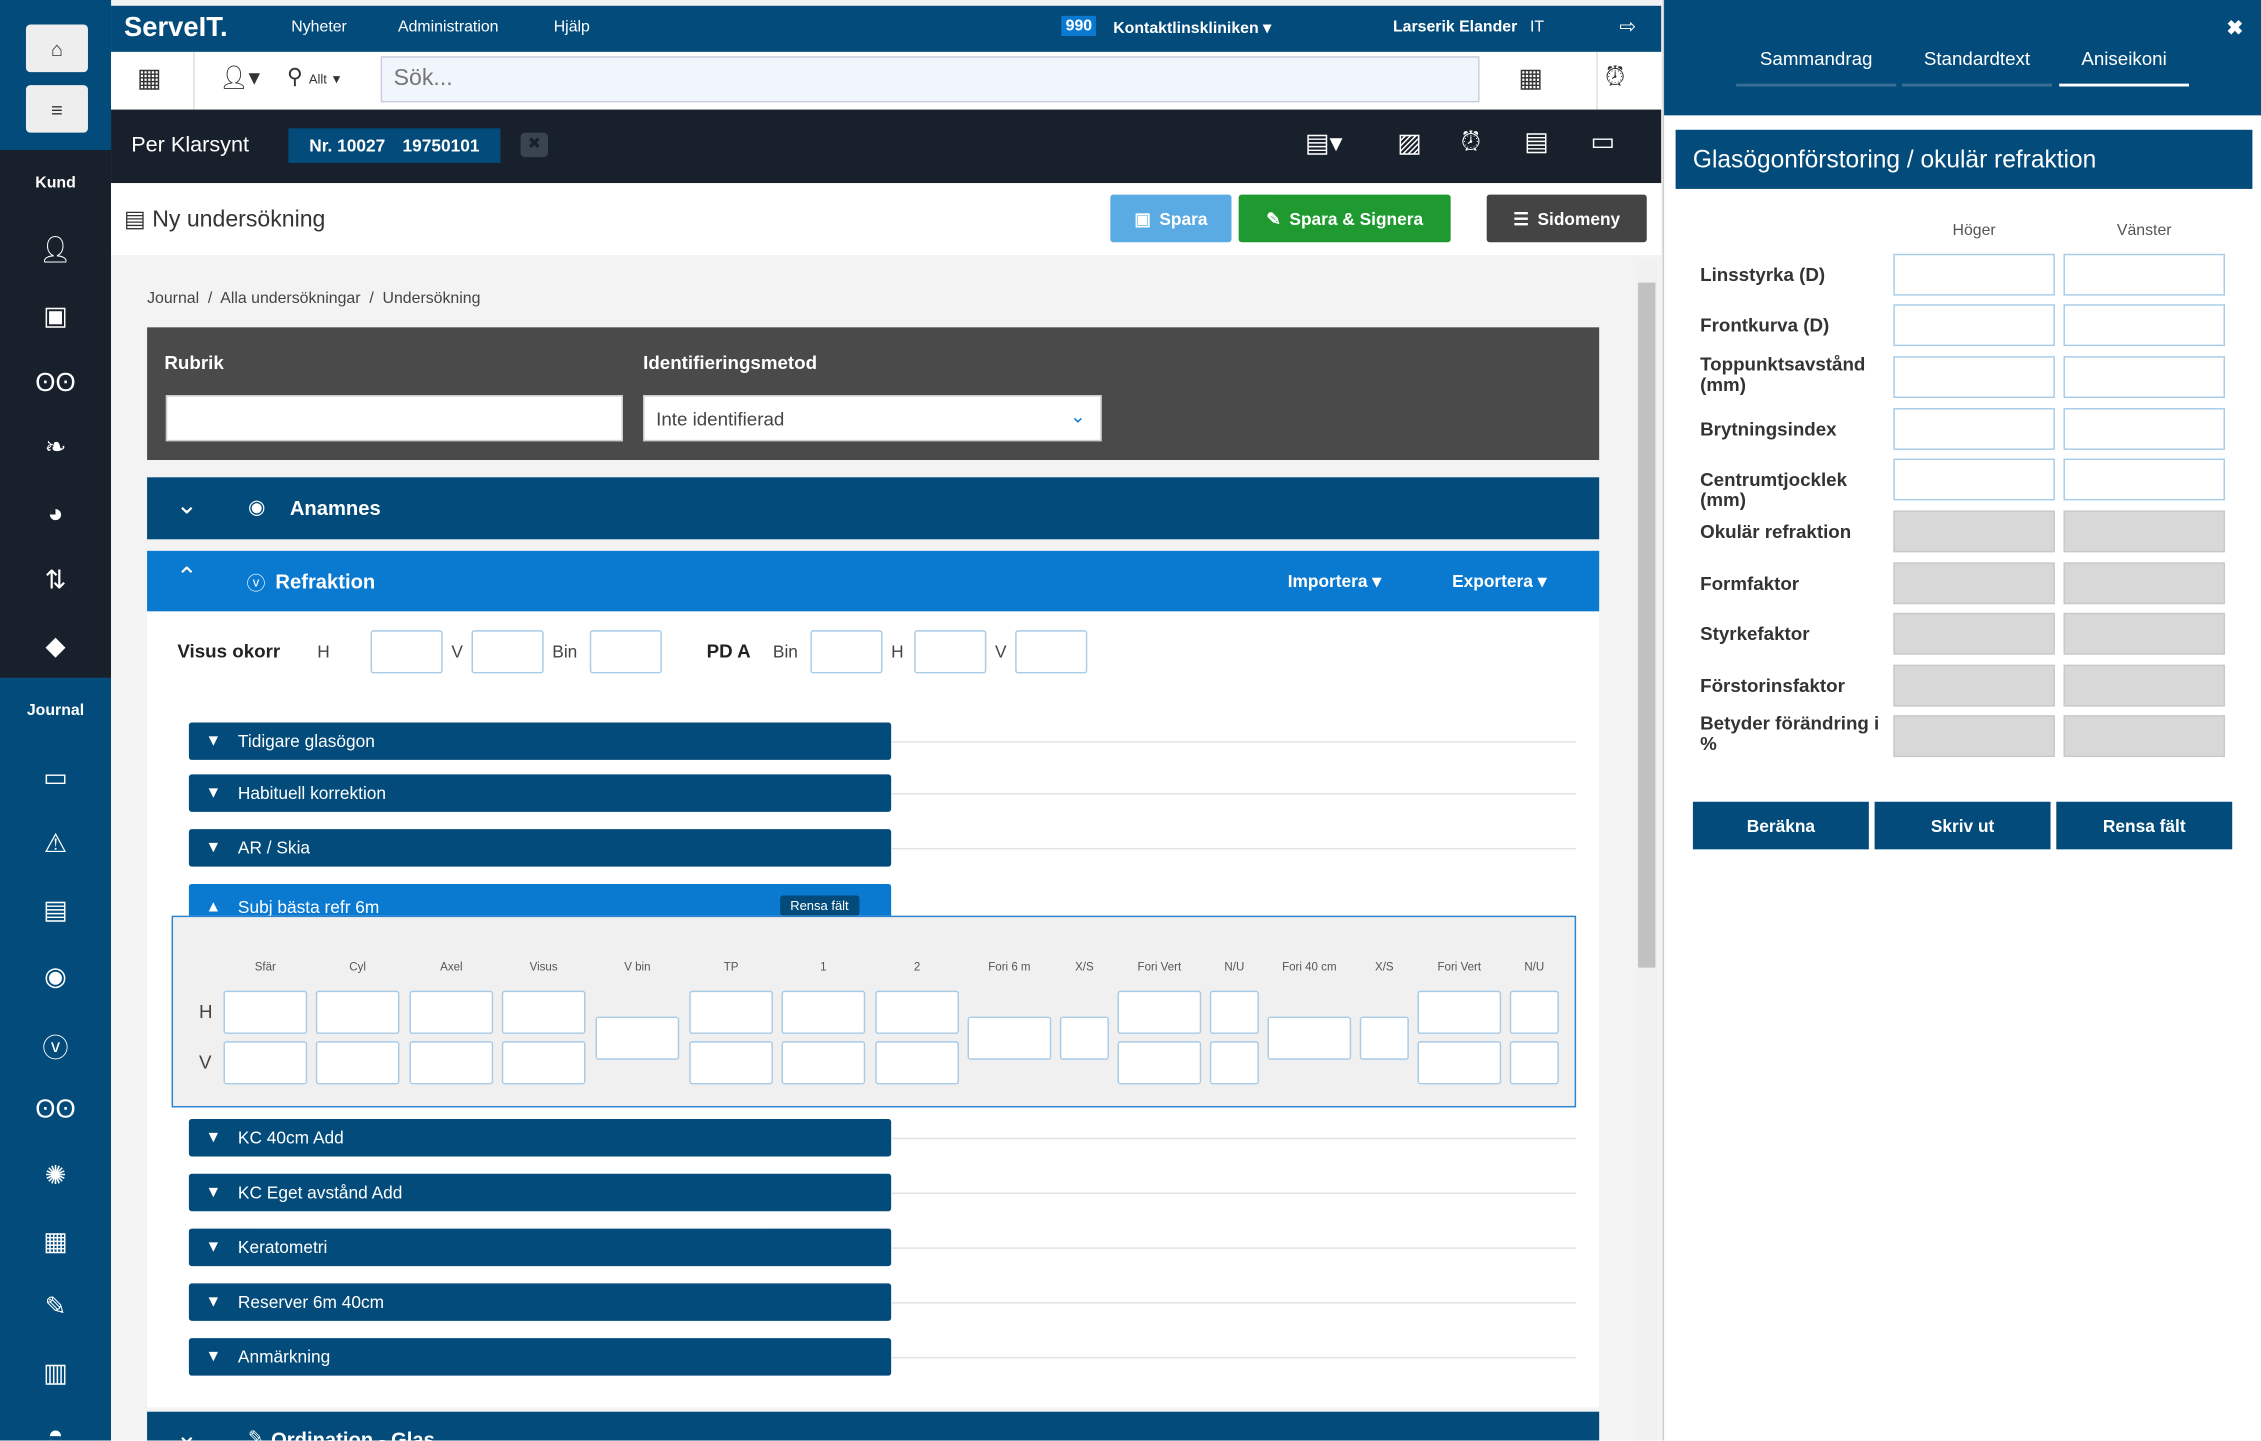 The height and width of the screenshot is (1441, 2261). I want to click on menu-button: ≡, so click(56, 109).